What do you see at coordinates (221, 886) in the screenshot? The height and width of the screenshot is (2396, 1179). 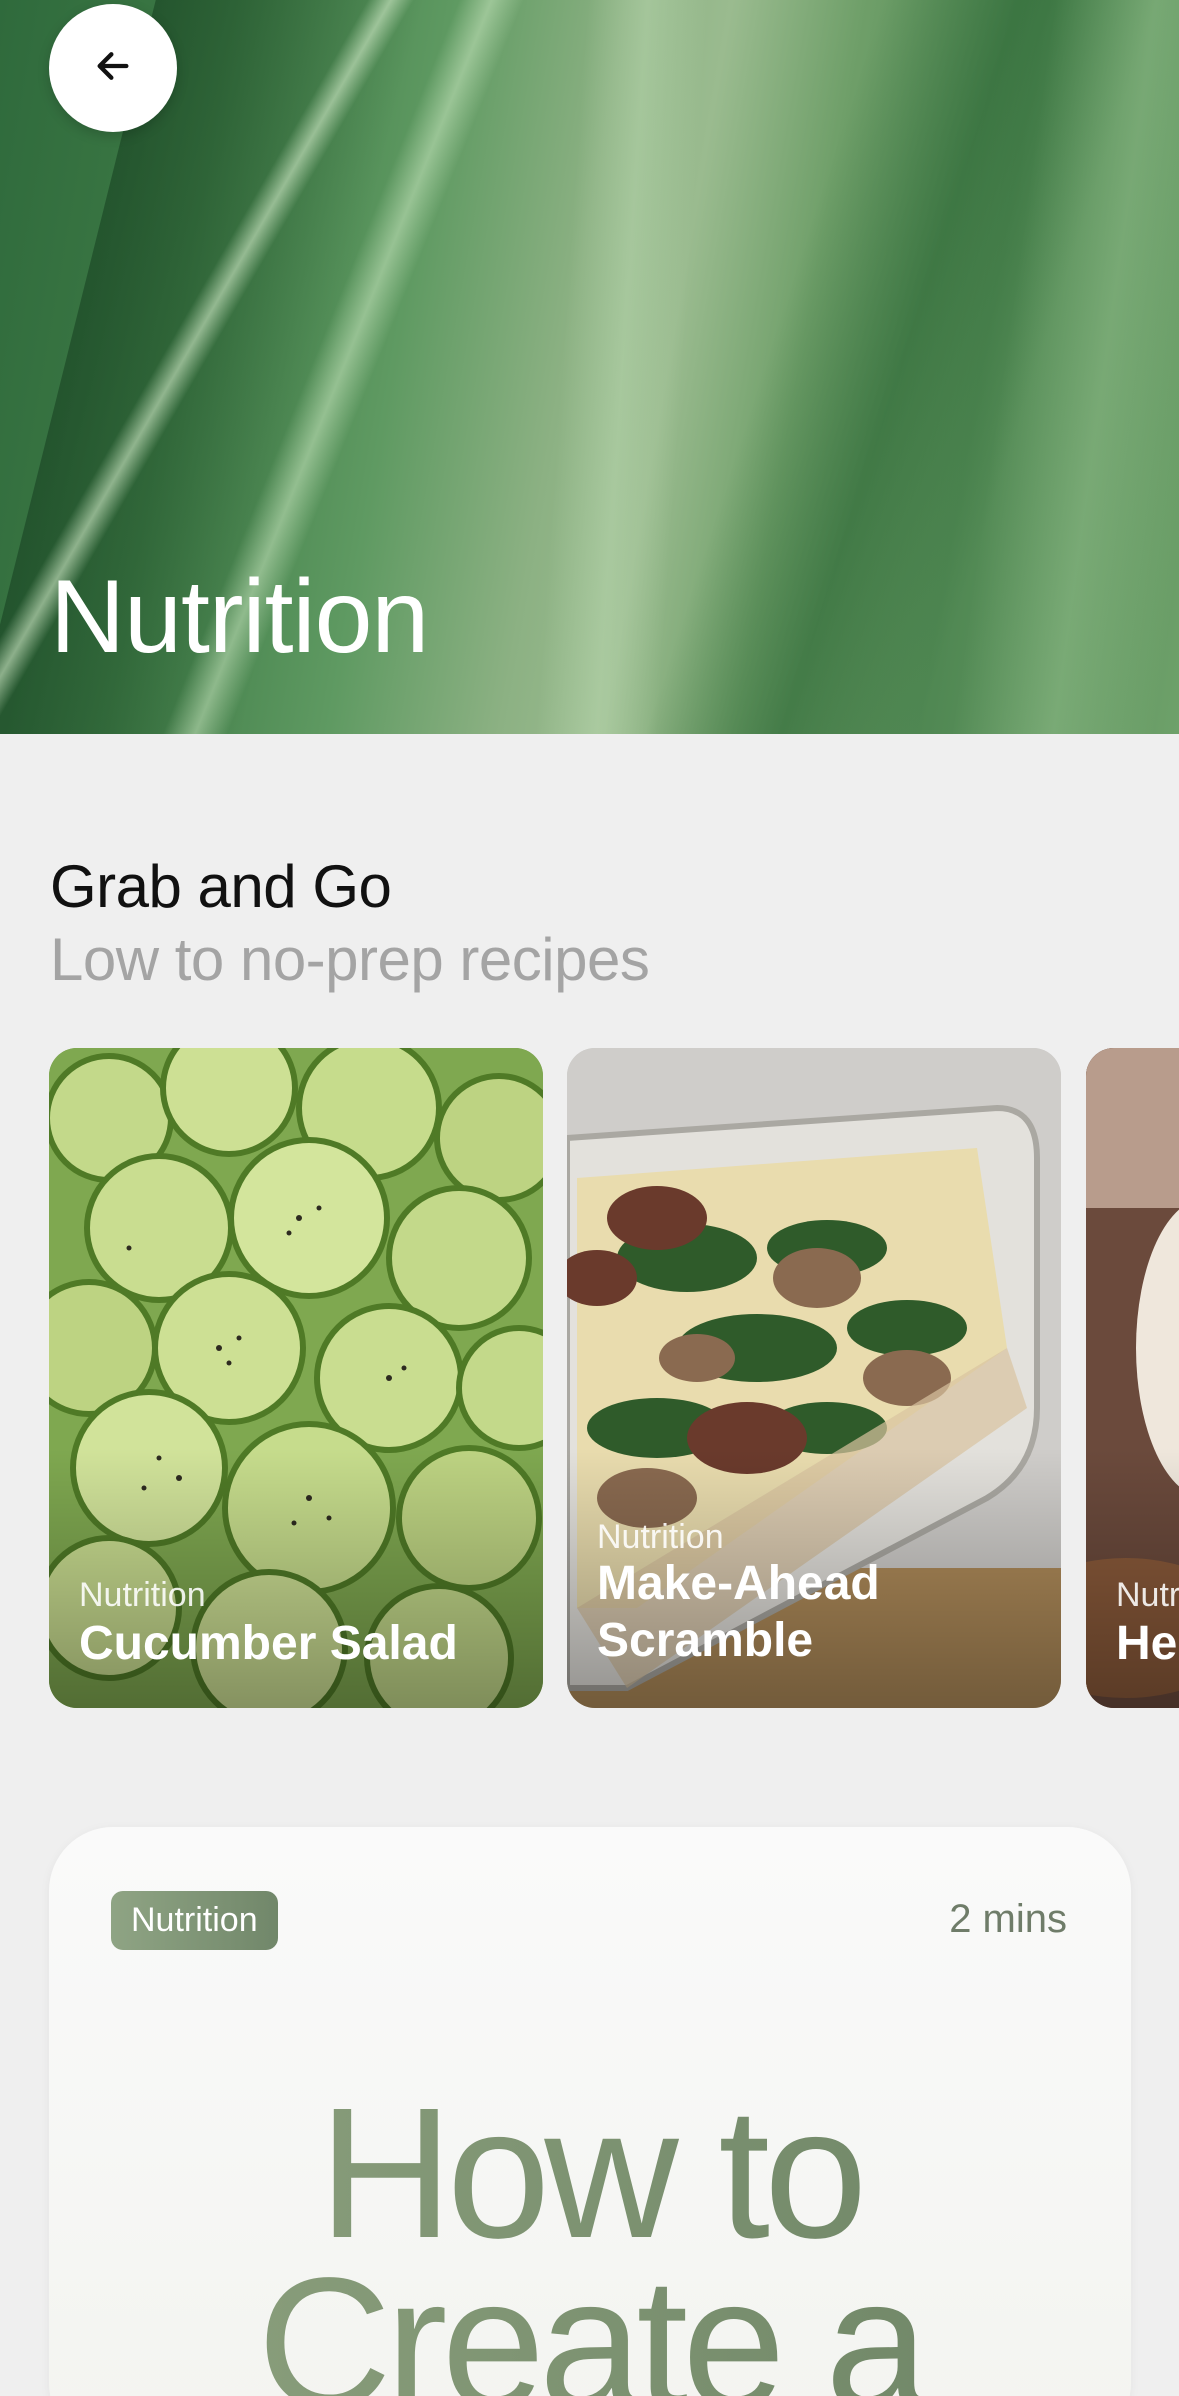 I see `section-title: Grab and Go` at bounding box center [221, 886].